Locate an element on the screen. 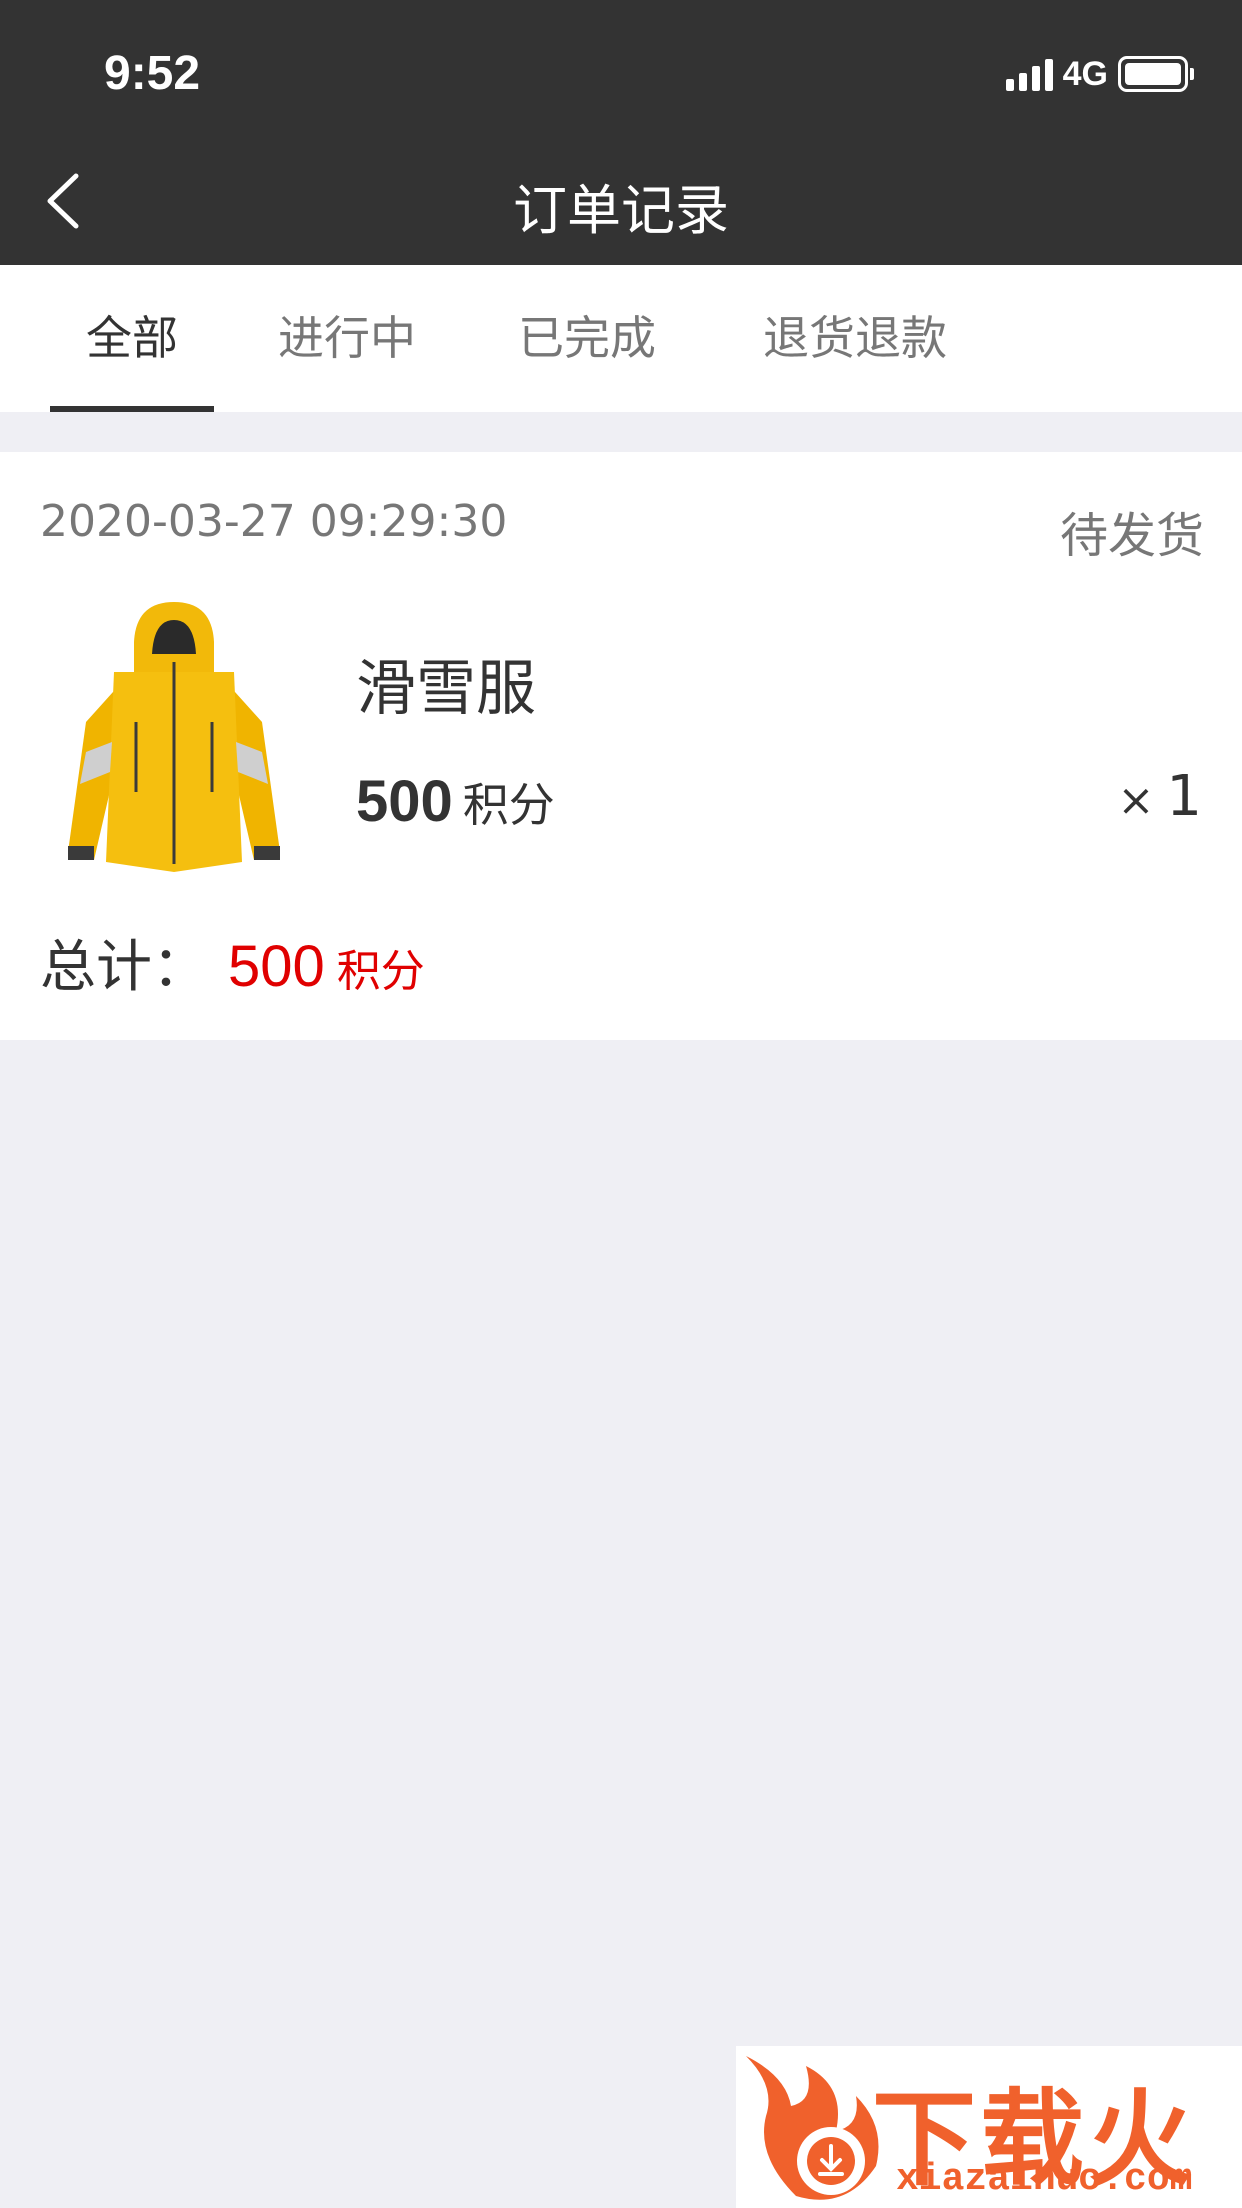 The height and width of the screenshot is (2208, 1242). watermark: 下载火 xiazaihuo.com is located at coordinates (989, 2127).